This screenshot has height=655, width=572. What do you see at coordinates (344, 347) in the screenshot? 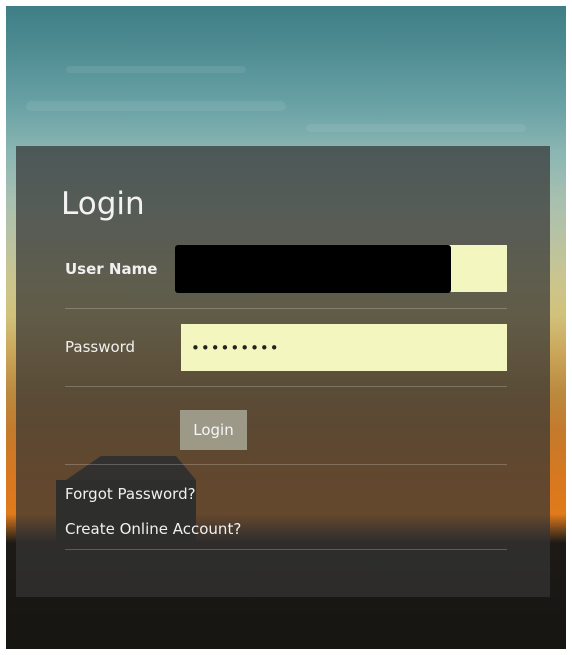
I see `password-field` at bounding box center [344, 347].